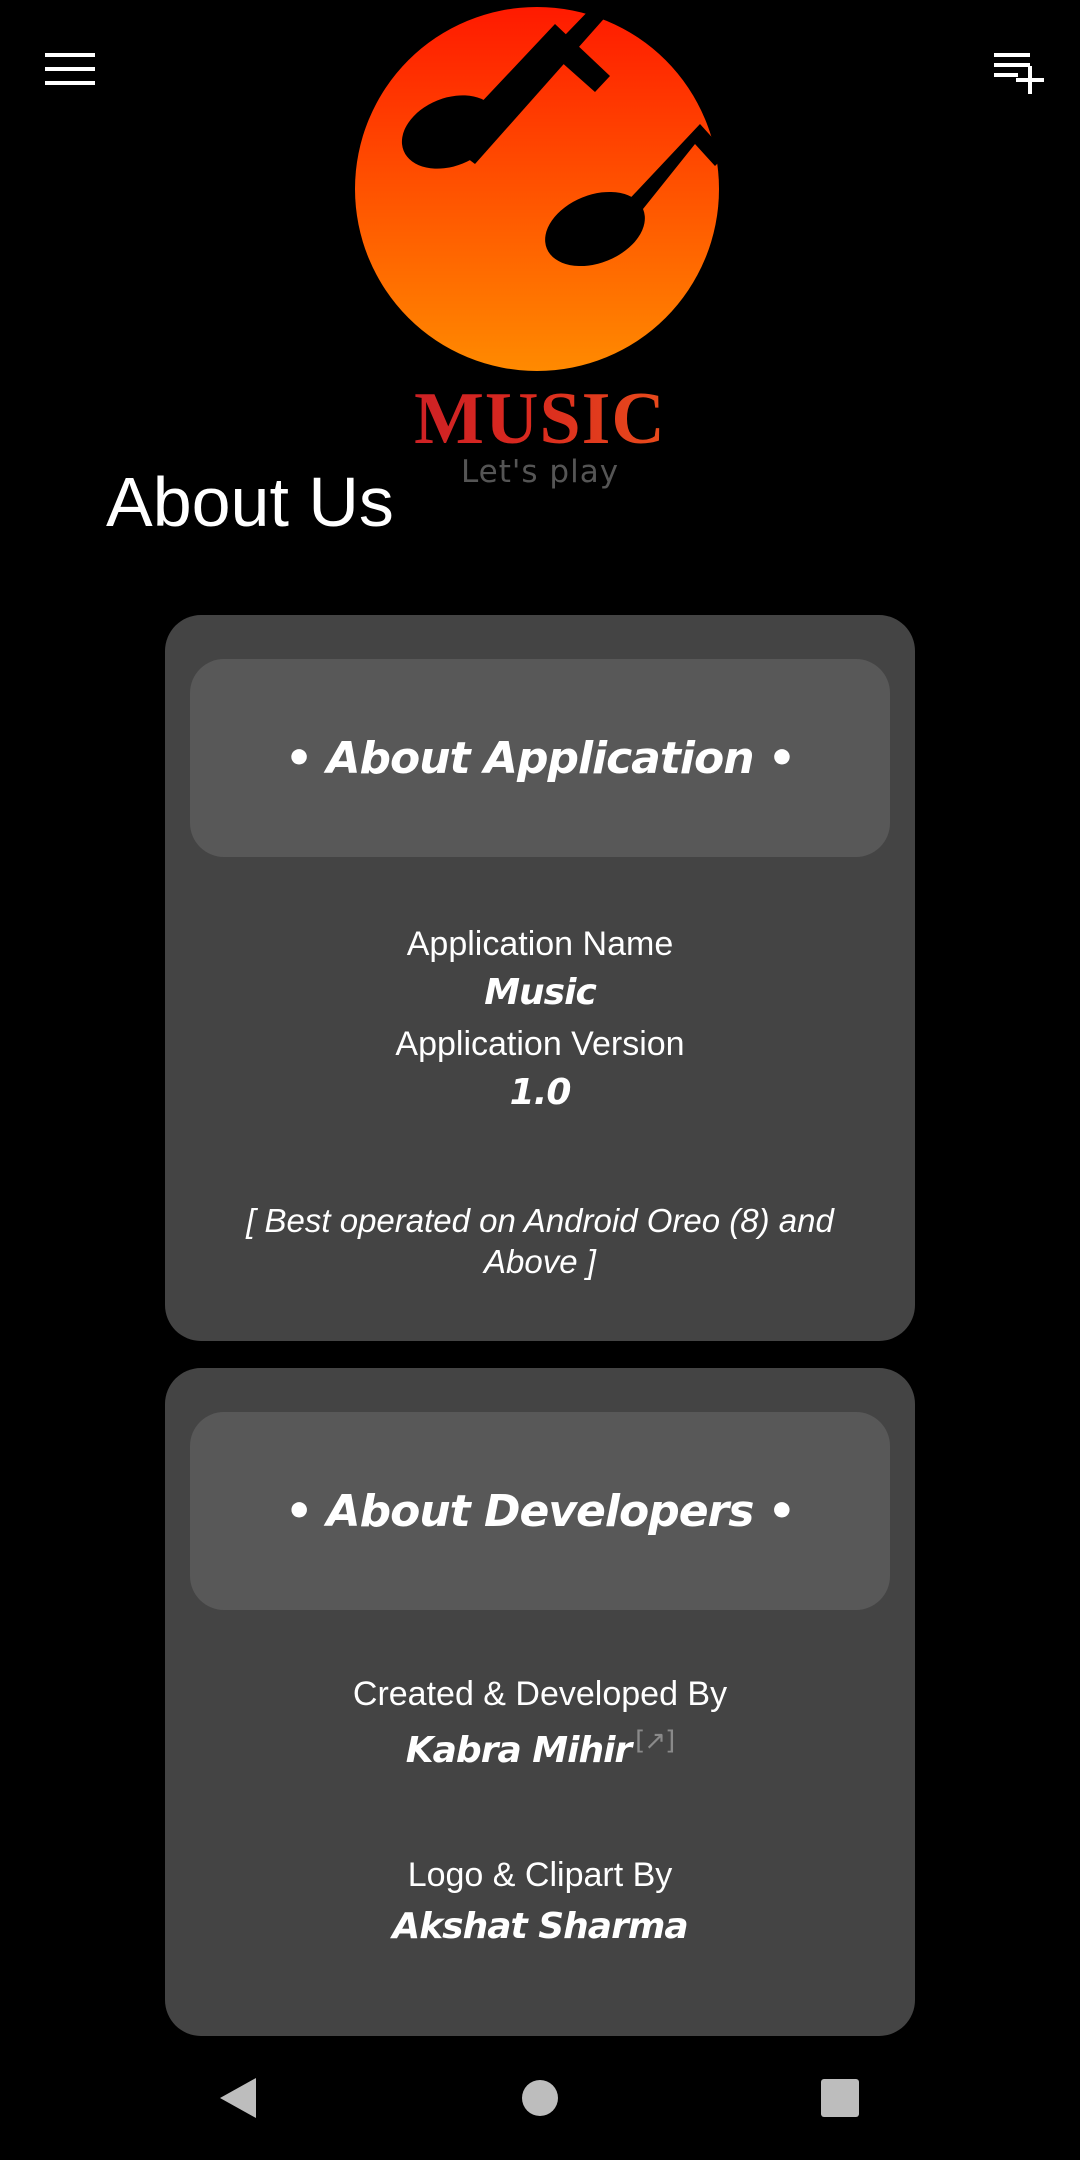 Image resolution: width=1080 pixels, height=2160 pixels. I want to click on back-triangle-icon, so click(238, 2098).